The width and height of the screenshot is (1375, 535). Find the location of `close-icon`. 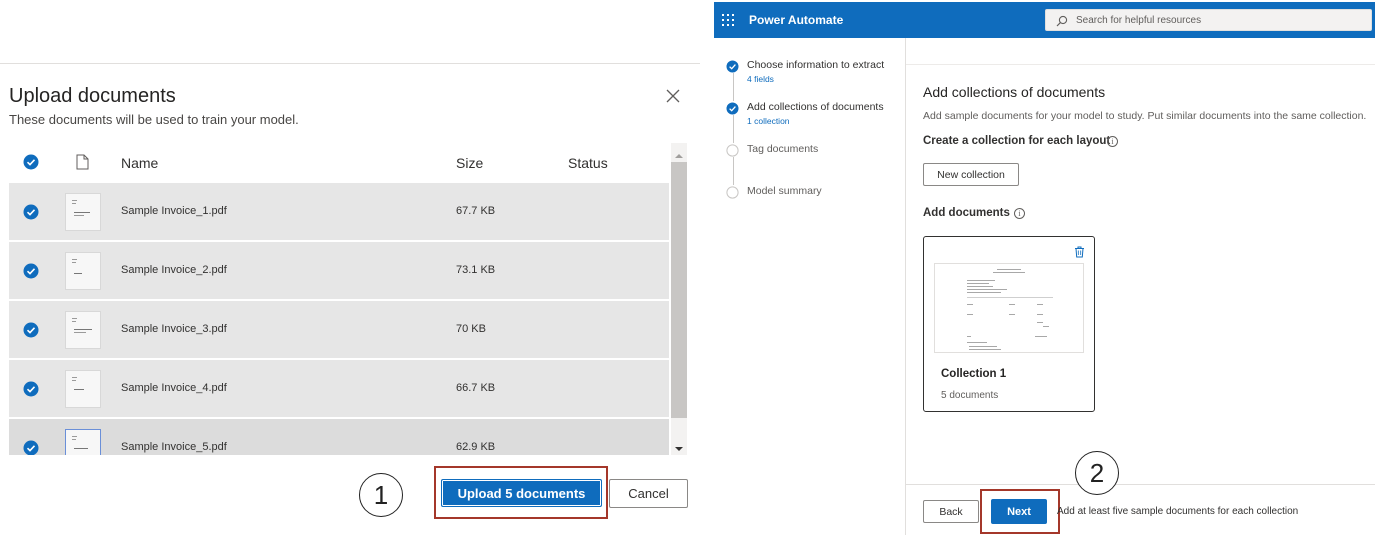

close-icon is located at coordinates (673, 96).